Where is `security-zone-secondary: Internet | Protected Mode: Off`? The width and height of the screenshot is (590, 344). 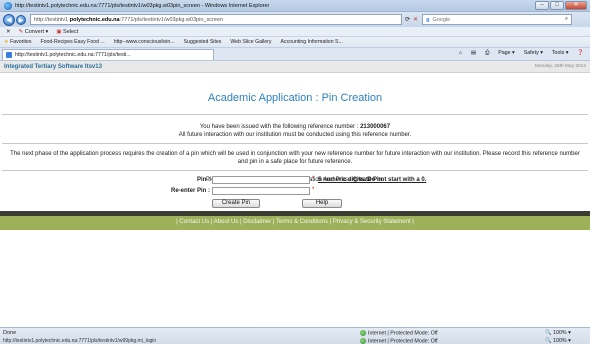 security-zone-secondary: Internet | Protected Mode: Off is located at coordinates (399, 341).